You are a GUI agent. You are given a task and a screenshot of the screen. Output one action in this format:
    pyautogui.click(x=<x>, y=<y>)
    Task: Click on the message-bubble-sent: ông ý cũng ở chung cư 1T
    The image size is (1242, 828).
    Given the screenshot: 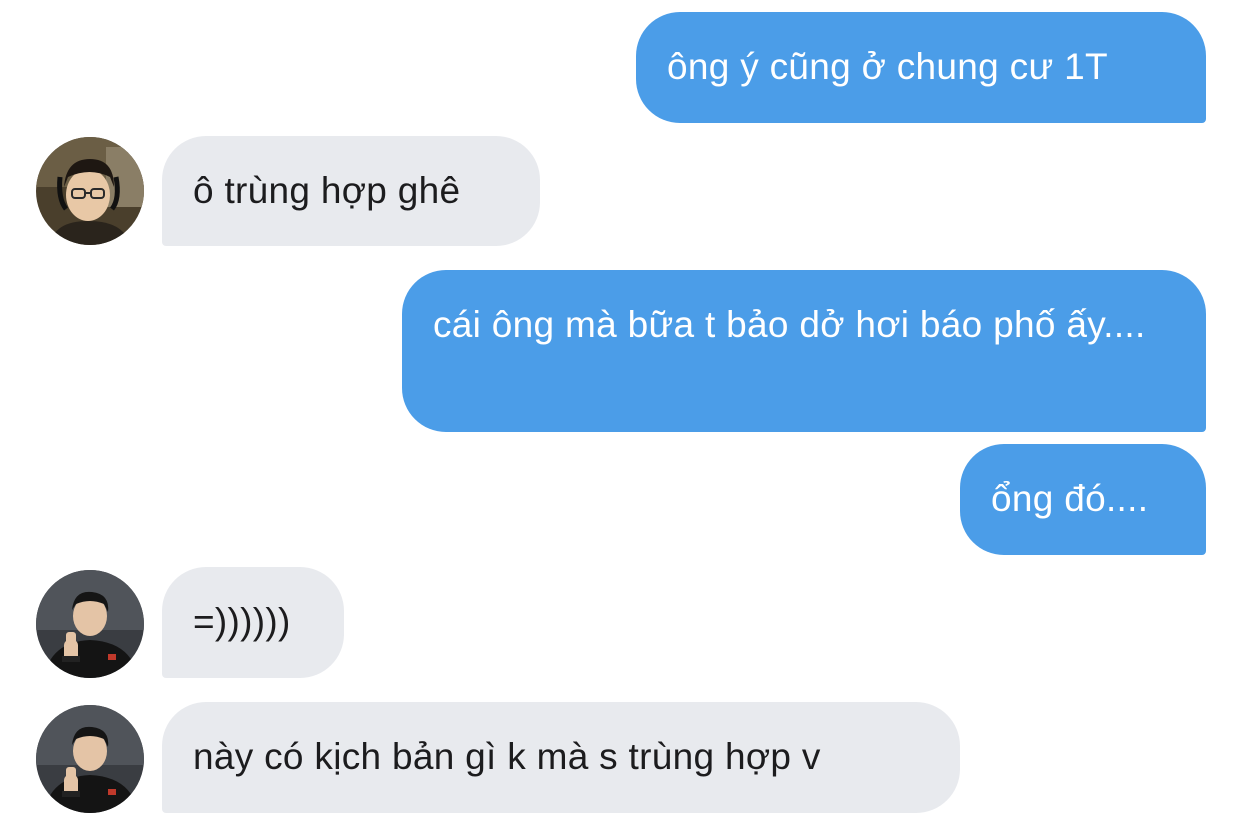 What is the action you would take?
    pyautogui.click(x=921, y=67)
    